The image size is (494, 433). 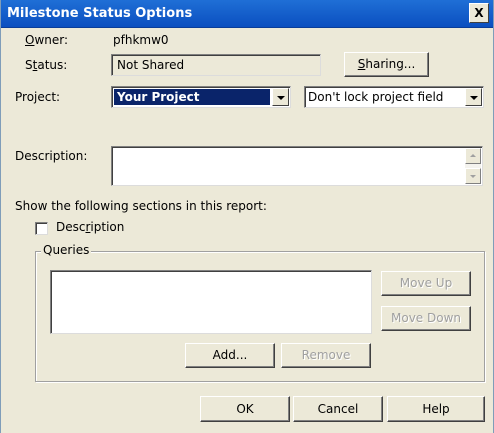 I want to click on close-button: X, so click(x=479, y=13).